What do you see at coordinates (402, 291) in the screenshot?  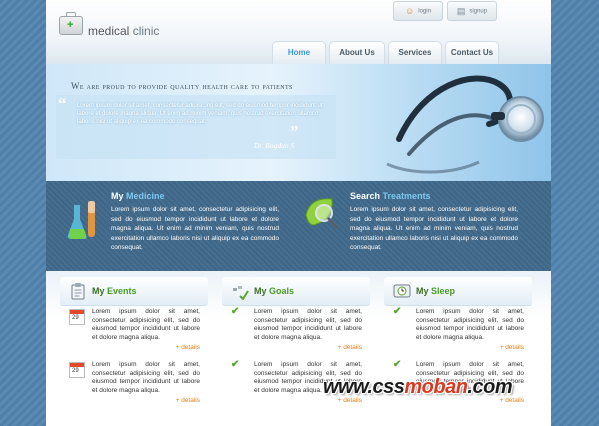 I see `clock-icon` at bounding box center [402, 291].